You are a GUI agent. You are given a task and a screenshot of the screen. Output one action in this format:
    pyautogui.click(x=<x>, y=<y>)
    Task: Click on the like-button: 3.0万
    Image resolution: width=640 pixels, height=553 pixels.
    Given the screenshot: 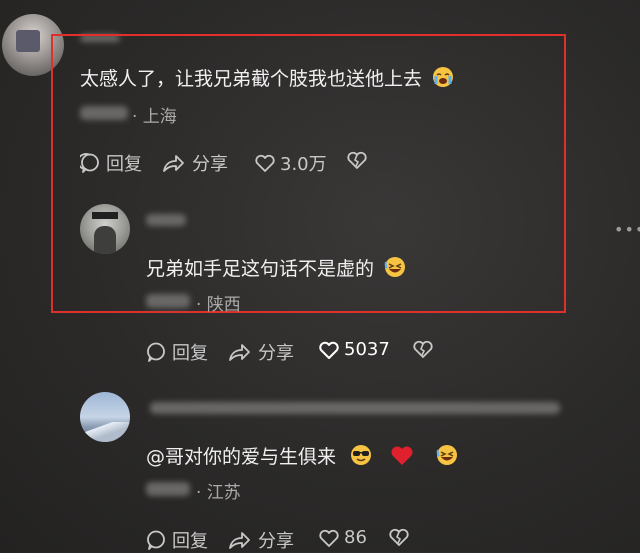 What is the action you would take?
    pyautogui.click(x=290, y=163)
    